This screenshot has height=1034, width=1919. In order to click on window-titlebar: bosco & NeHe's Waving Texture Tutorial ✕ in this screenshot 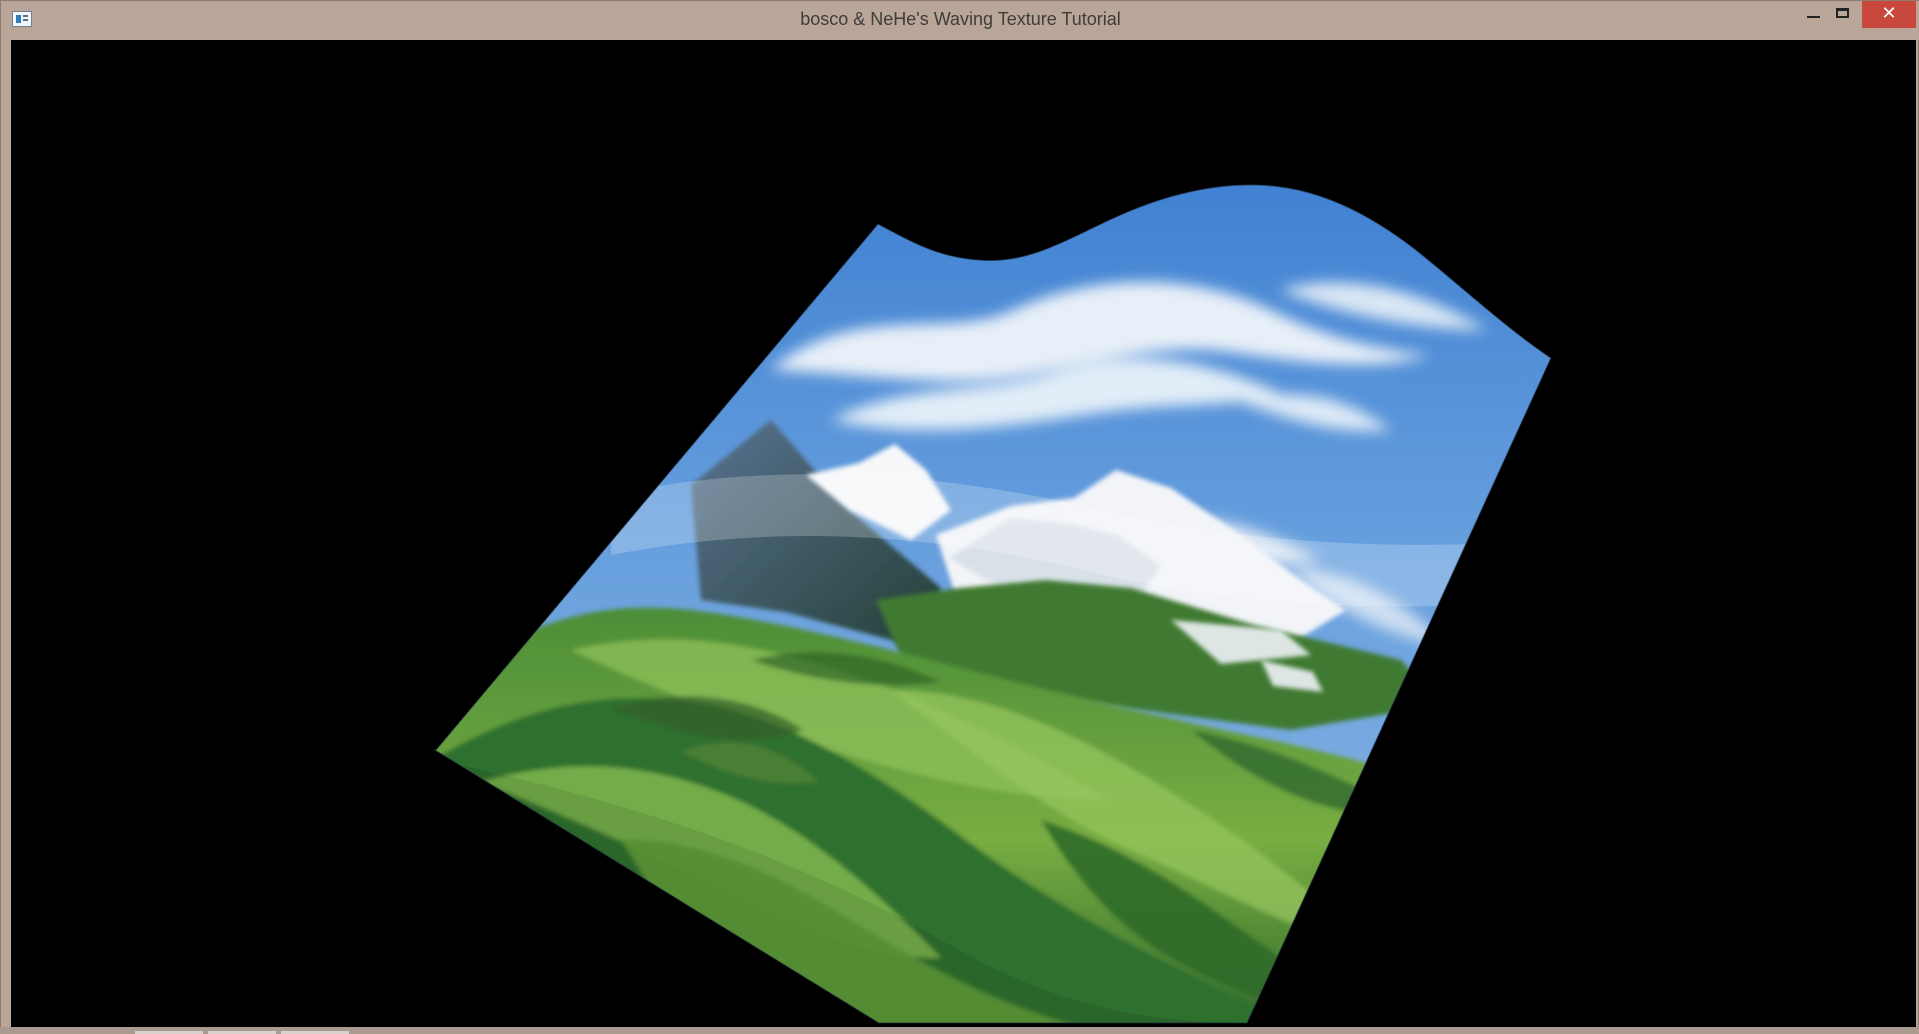, I will do `click(960, 20)`.